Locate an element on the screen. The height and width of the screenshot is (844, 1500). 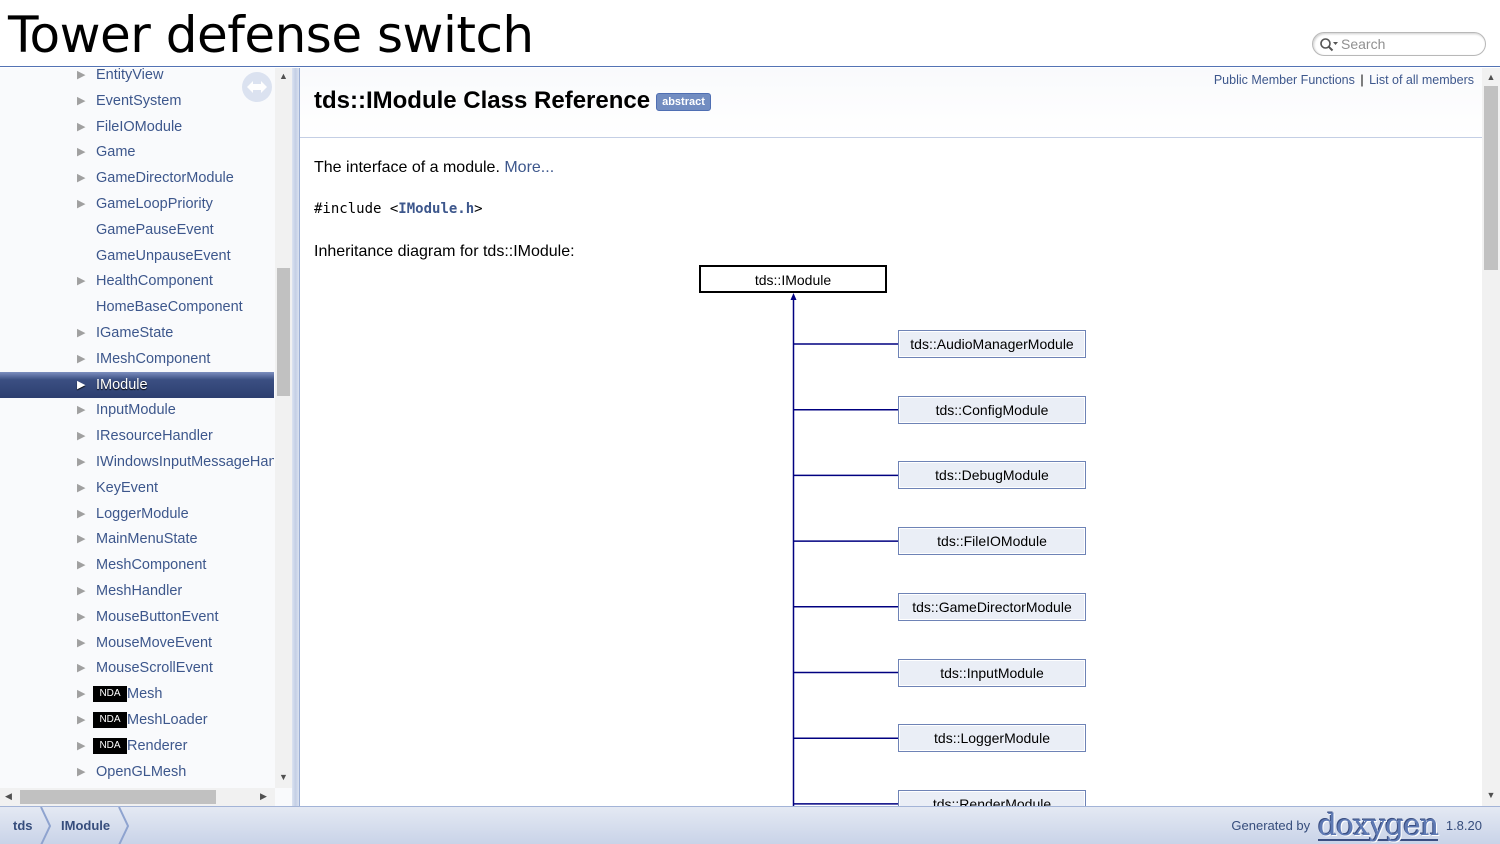
sidebar-vertical-scrollbar: ▲ ▼ is located at coordinates (283, 428).